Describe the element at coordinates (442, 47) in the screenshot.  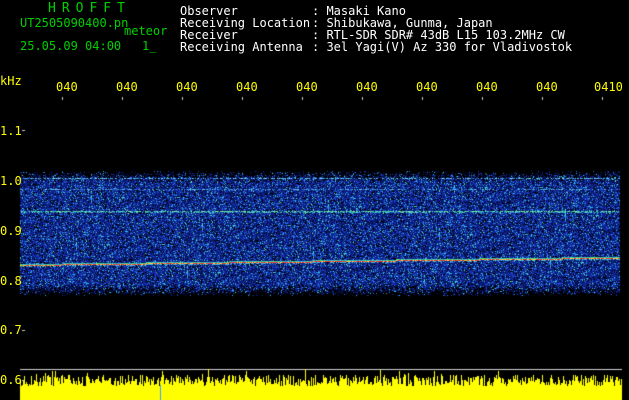
I see `field-value-antenna: : 3el Yagi(V) Az 330 for Vladivostok` at that location.